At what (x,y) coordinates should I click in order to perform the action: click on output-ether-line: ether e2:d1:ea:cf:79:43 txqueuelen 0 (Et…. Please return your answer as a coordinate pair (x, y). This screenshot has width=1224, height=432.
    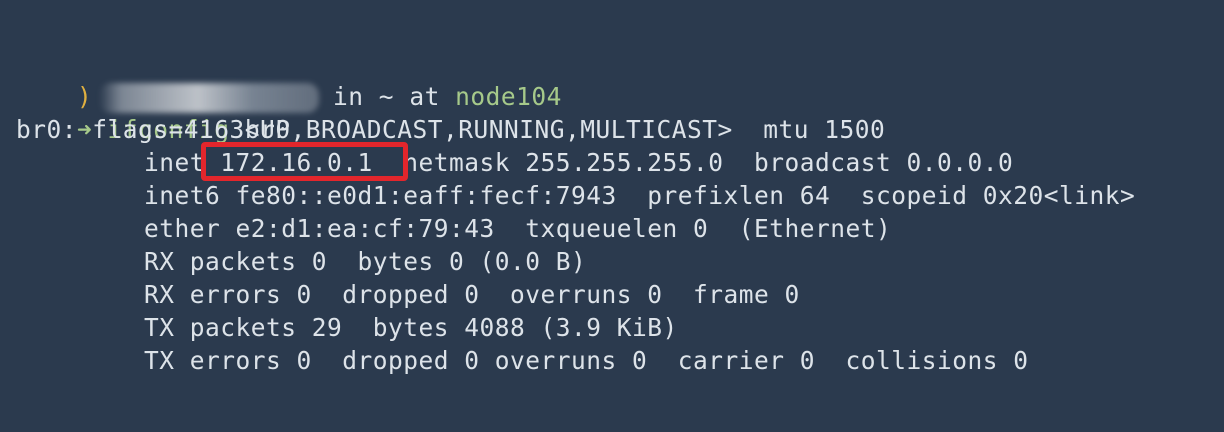
    Looking at the image, I should click on (518, 228).